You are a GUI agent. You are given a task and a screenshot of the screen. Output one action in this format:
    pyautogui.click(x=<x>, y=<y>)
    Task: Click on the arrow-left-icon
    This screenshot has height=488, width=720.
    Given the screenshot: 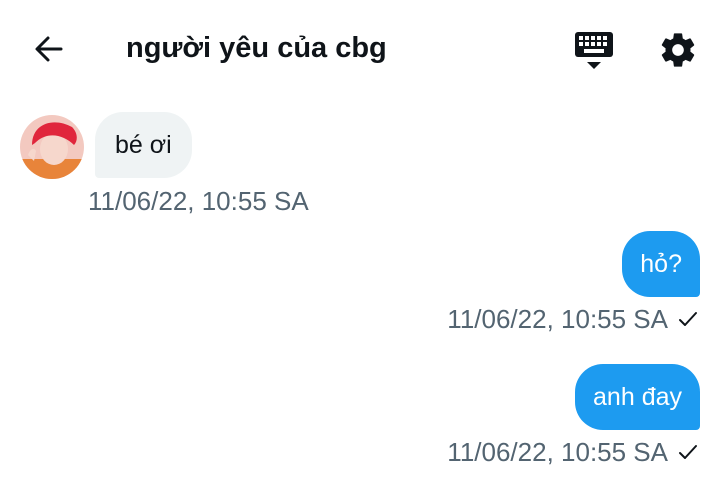 What is the action you would take?
    pyautogui.click(x=49, y=49)
    